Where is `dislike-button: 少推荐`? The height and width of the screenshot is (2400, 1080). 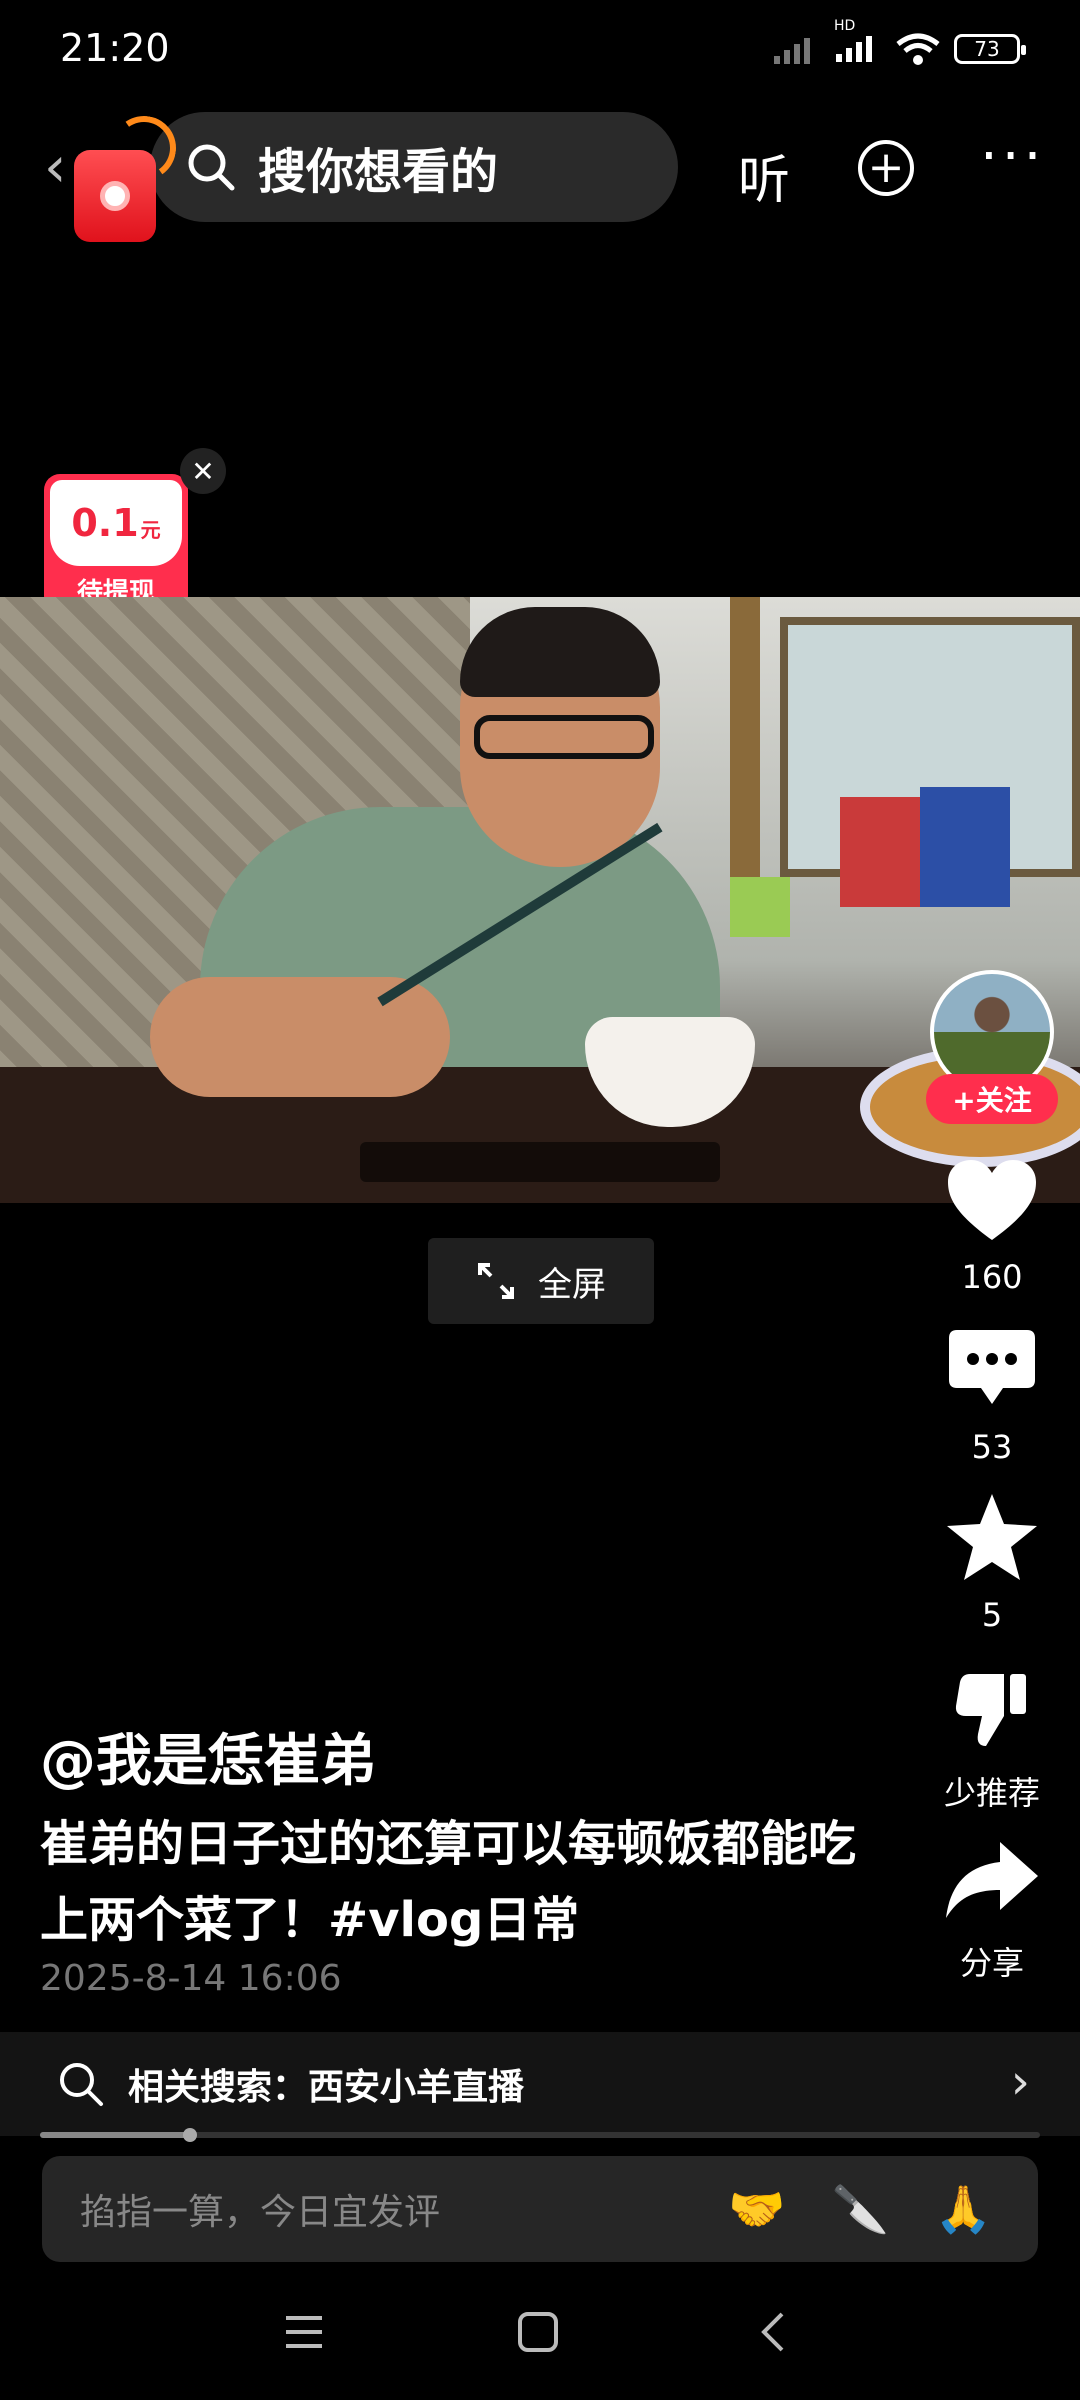
dislike-button: 少推荐 is located at coordinates (992, 1737).